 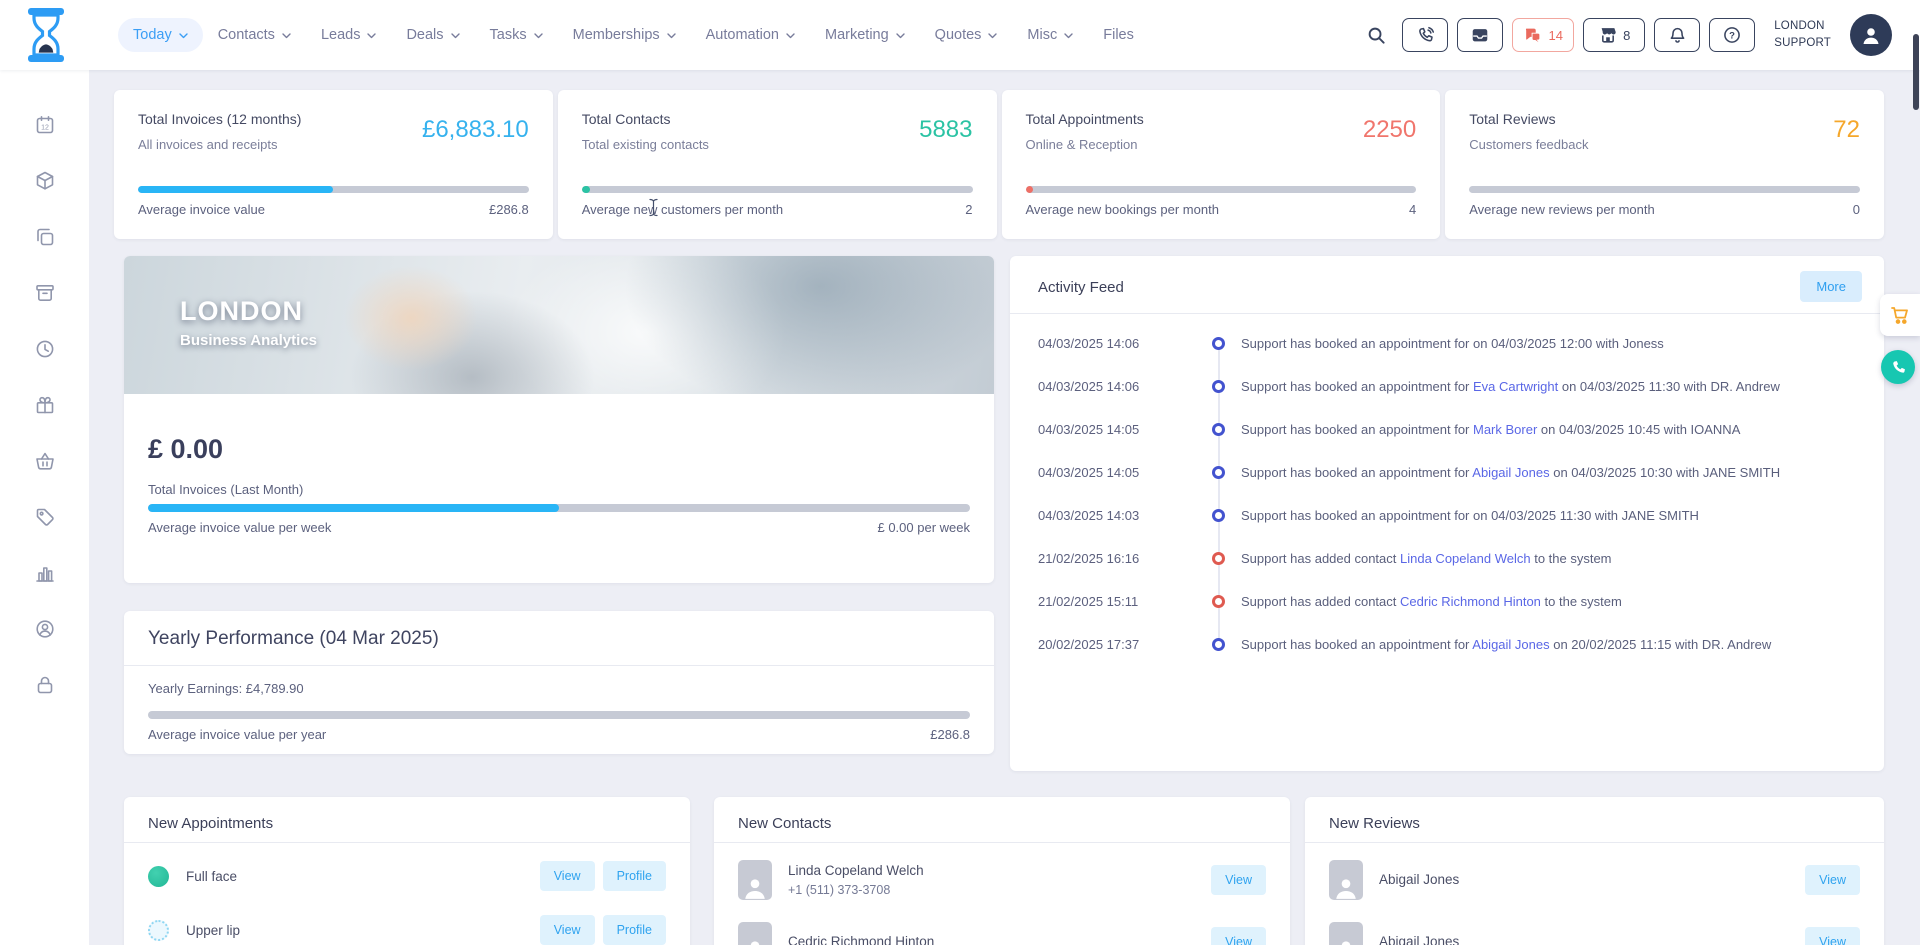 What do you see at coordinates (1802, 34) in the screenshot?
I see `account-name: LONDON SUPPORT` at bounding box center [1802, 34].